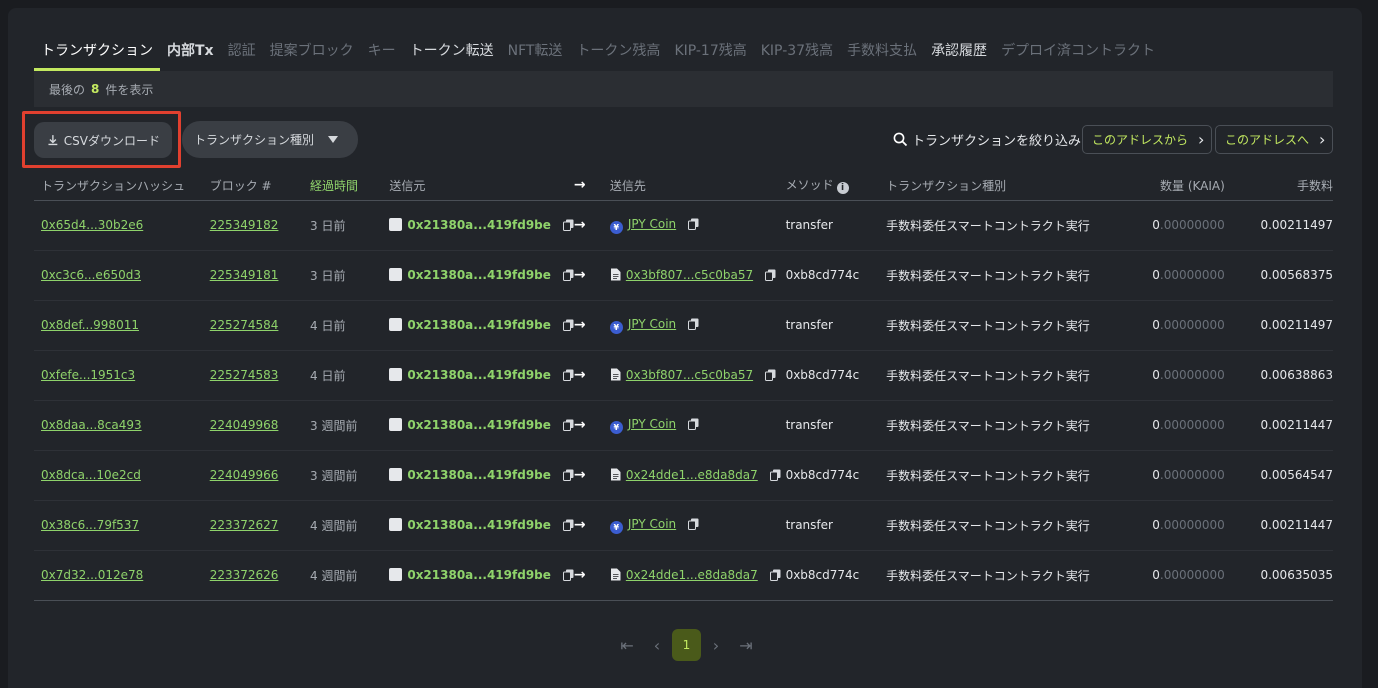 This screenshot has height=688, width=1378. I want to click on from-this-address-button: このアドレスから ›, so click(1147, 139).